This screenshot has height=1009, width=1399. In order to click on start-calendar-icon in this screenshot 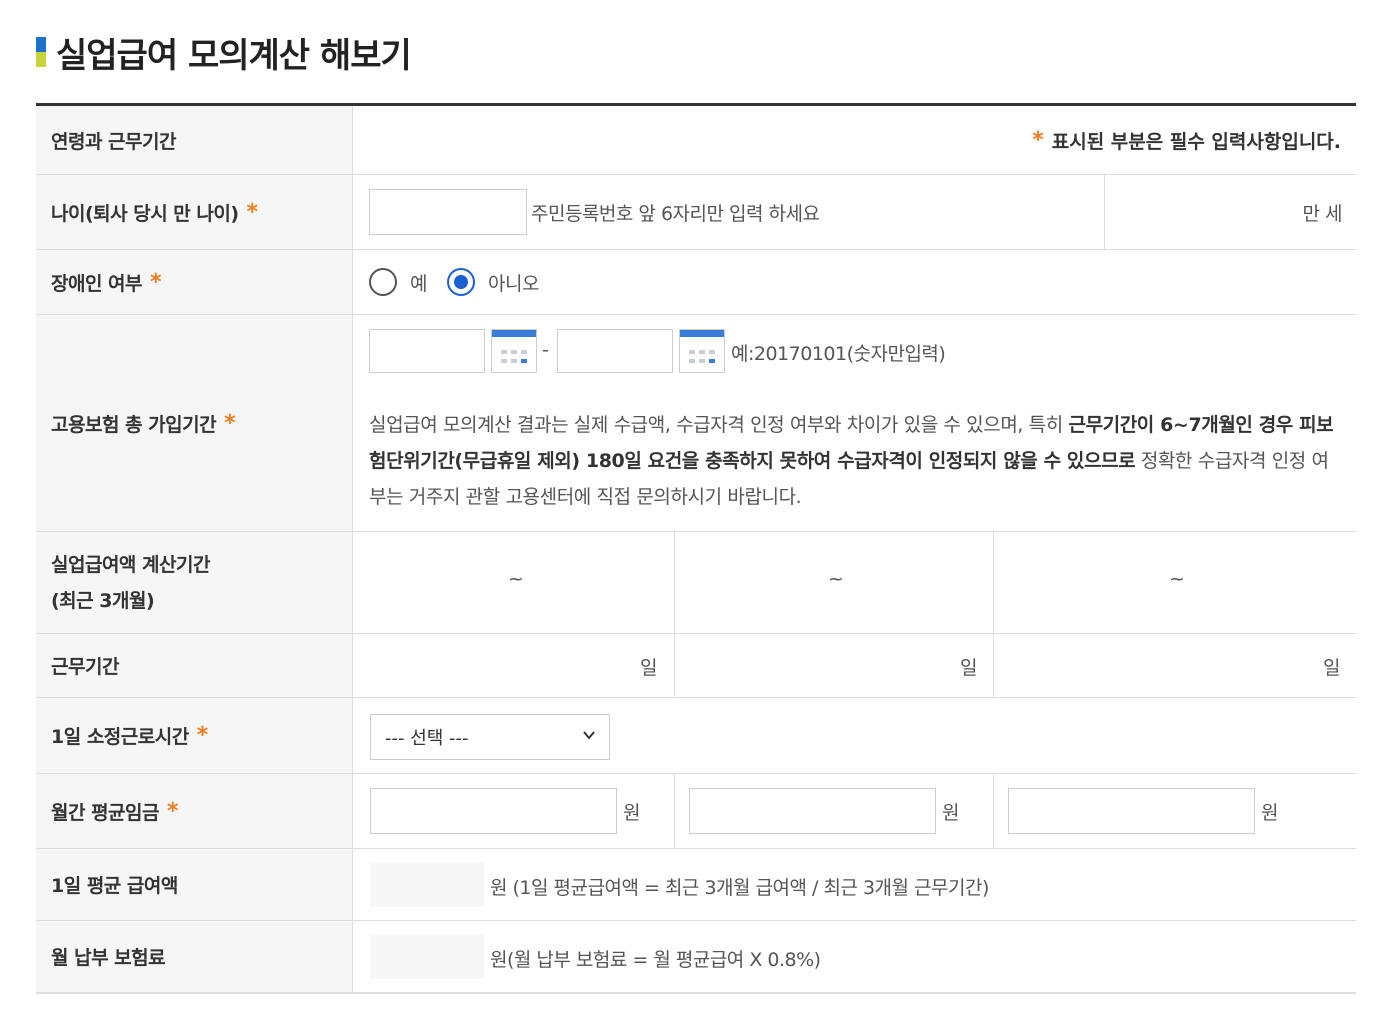, I will do `click(514, 351)`.